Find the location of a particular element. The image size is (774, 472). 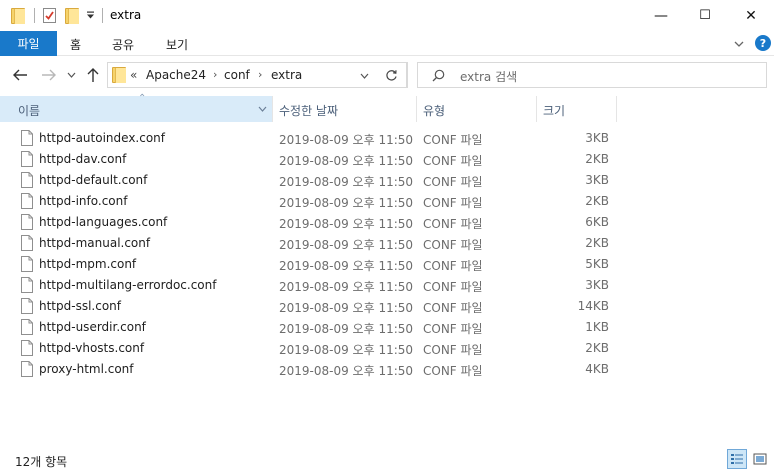

search-input: extra 검색 is located at coordinates (592, 75).